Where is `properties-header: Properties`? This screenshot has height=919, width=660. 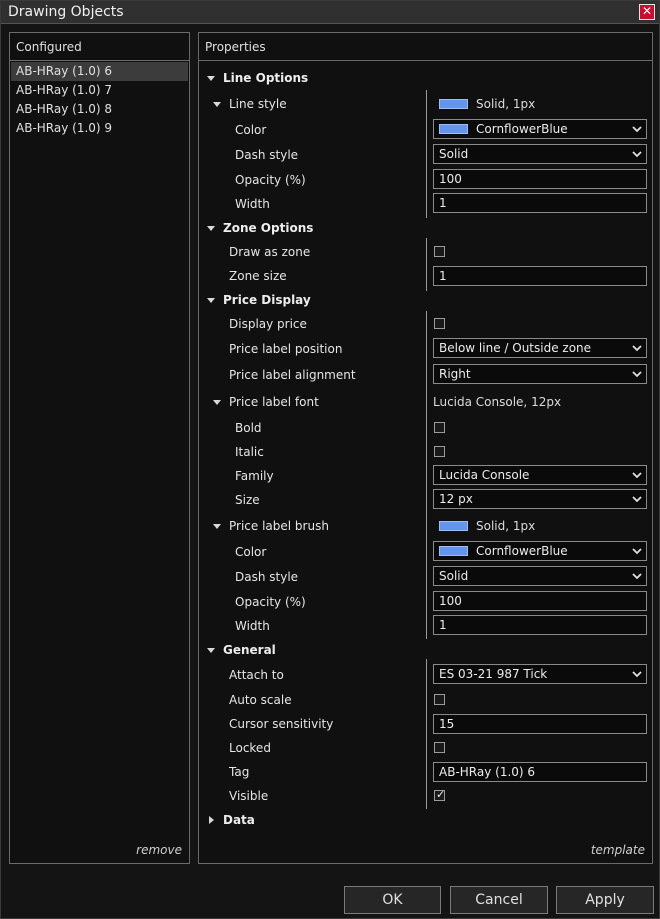
properties-header: Properties is located at coordinates (425, 47).